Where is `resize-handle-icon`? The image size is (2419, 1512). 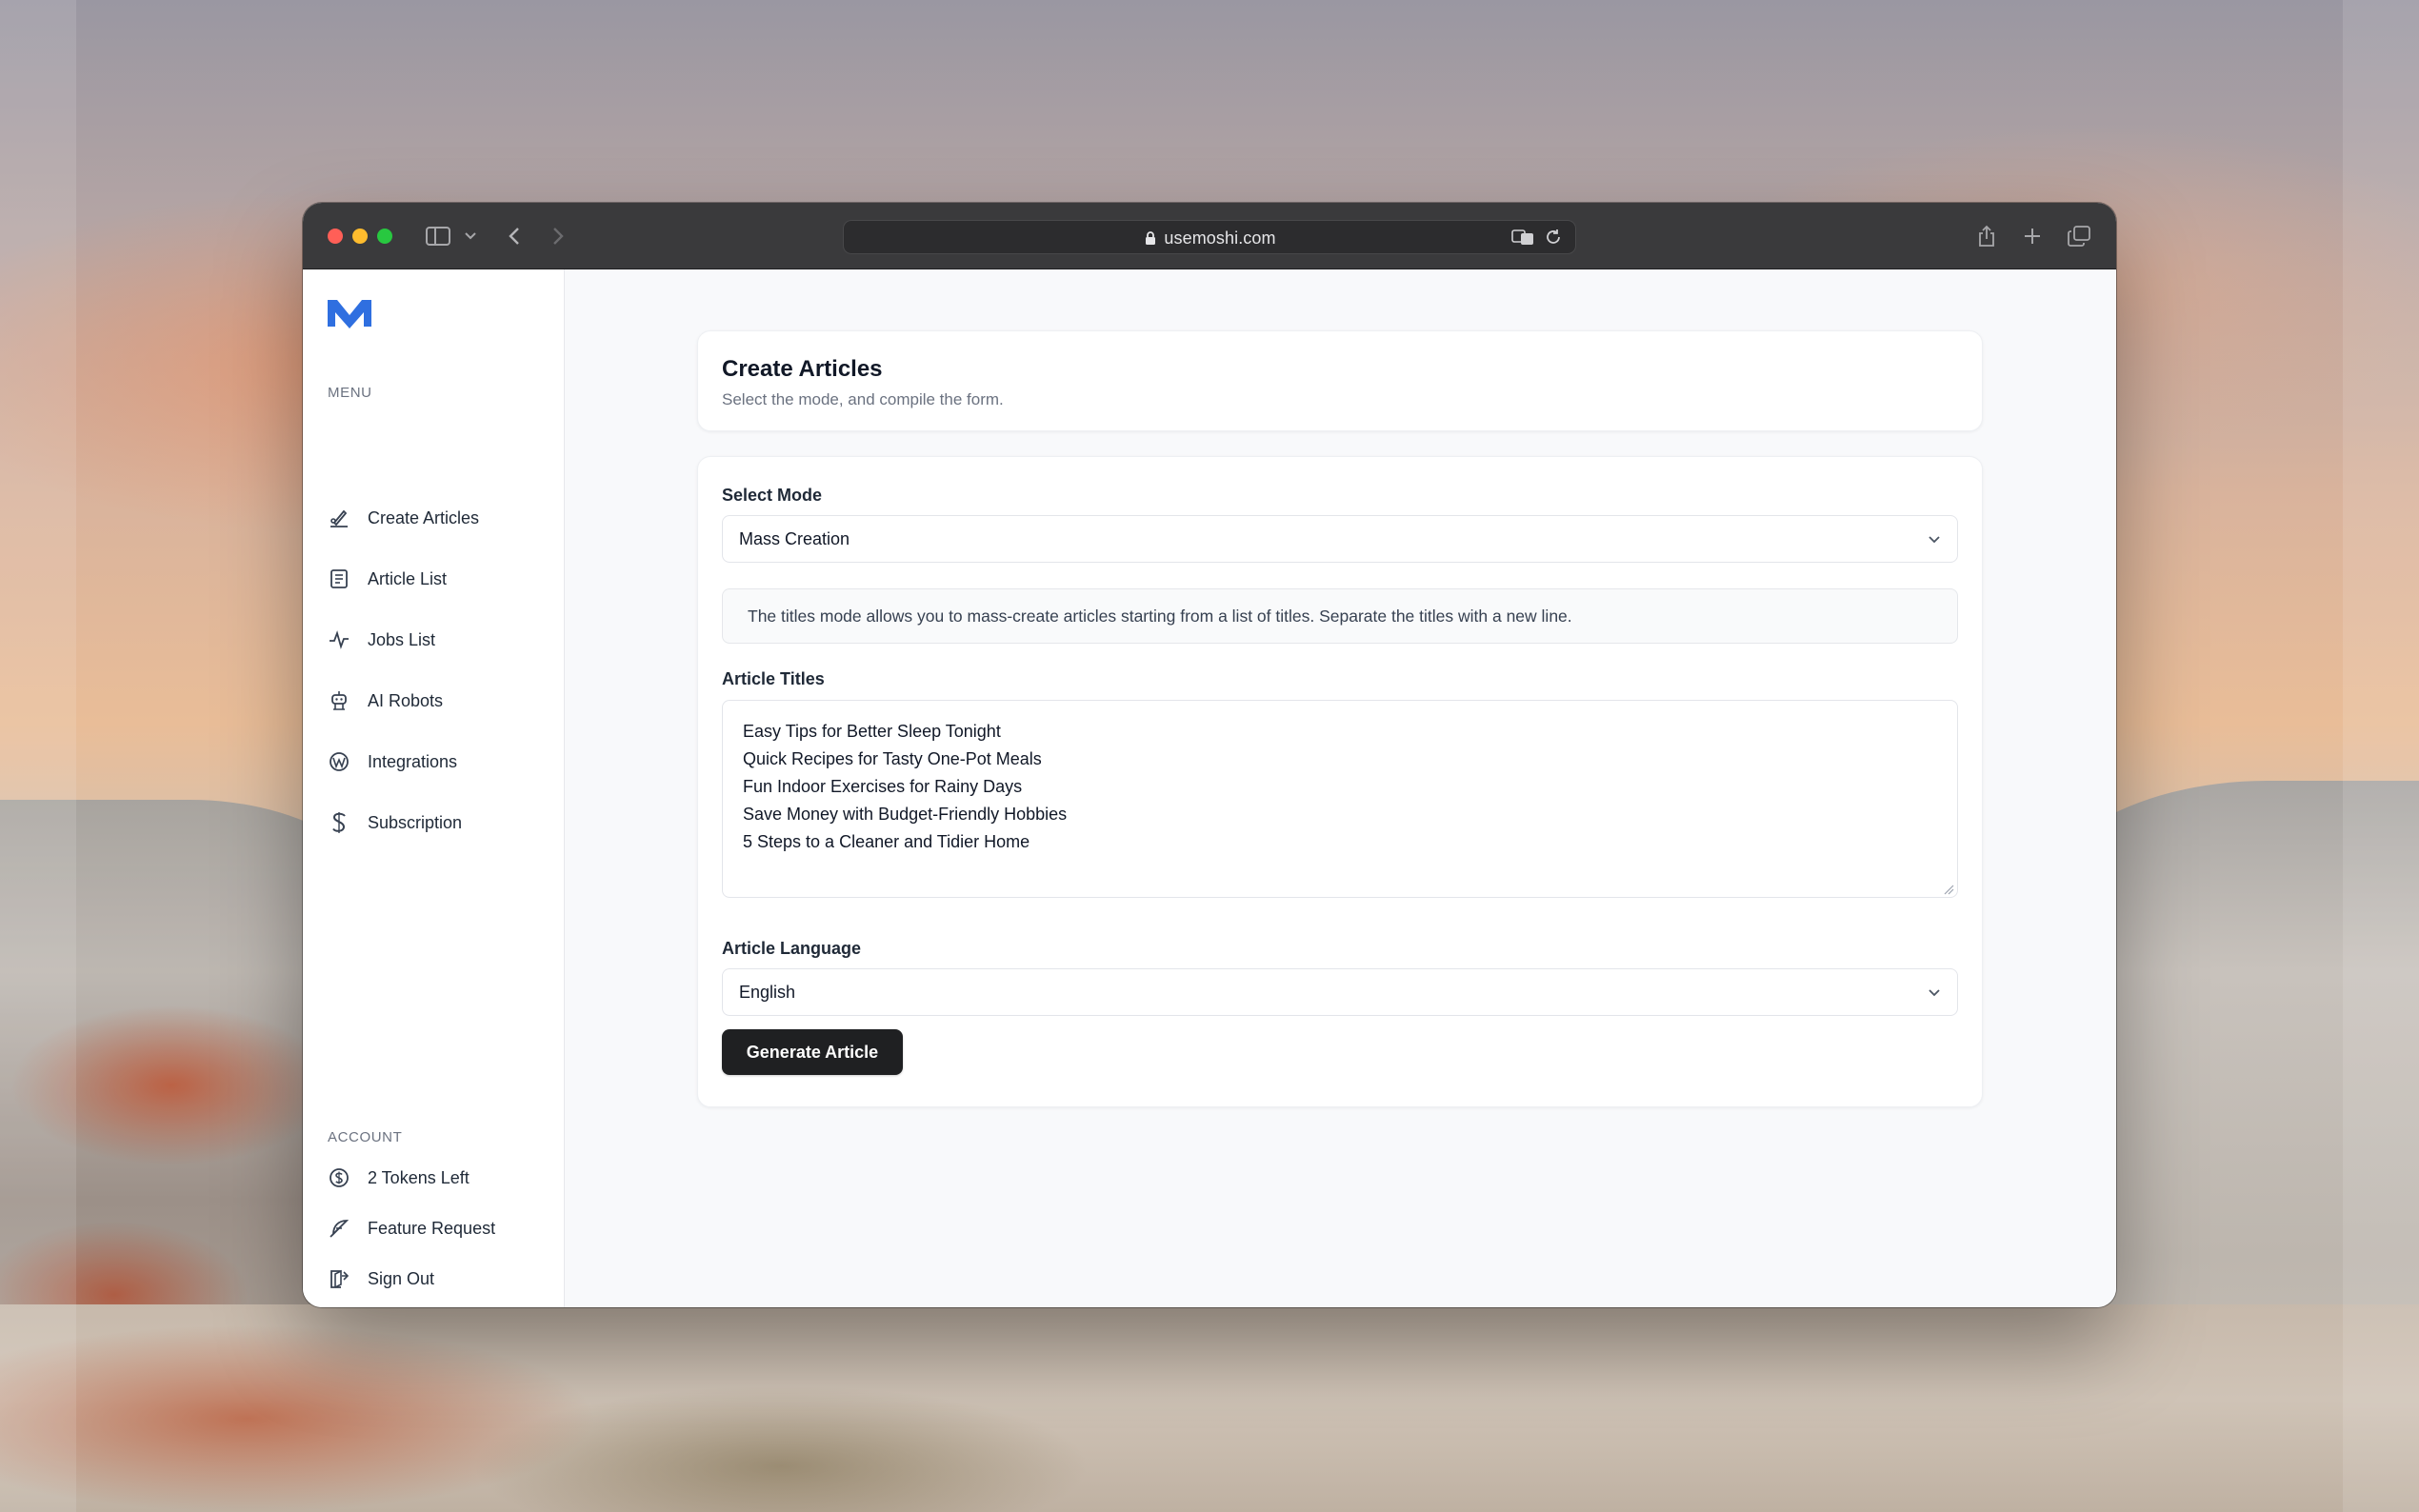 resize-handle-icon is located at coordinates (1948, 889).